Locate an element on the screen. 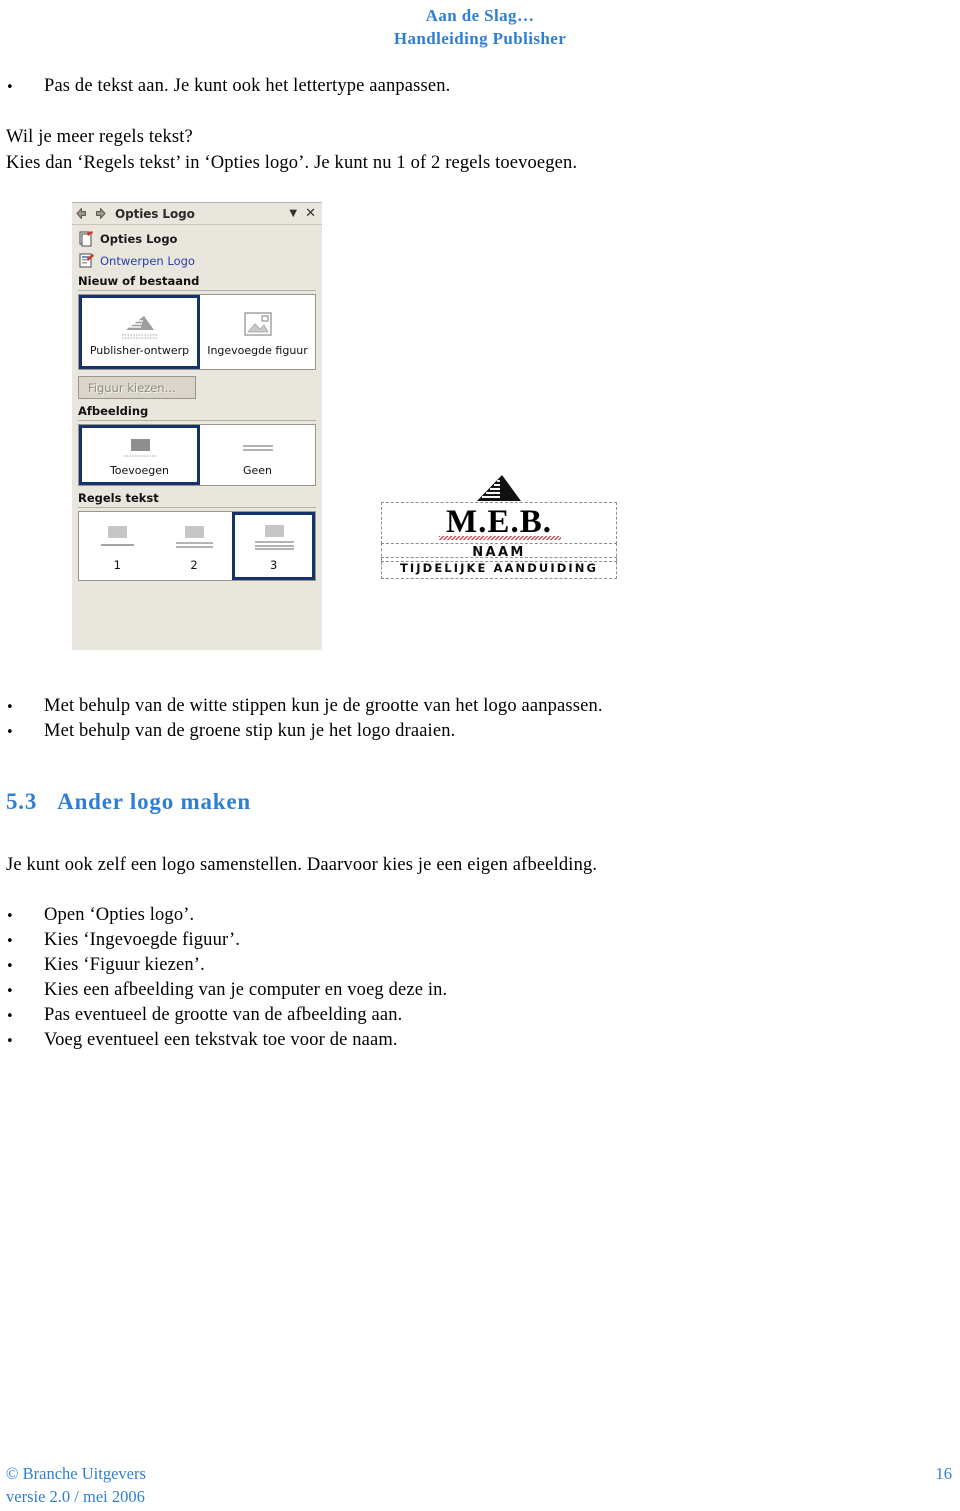 The image size is (960, 1511). task-pane-entry-ontwerpen-logo: Ontwerpen Logo is located at coordinates (197, 260).